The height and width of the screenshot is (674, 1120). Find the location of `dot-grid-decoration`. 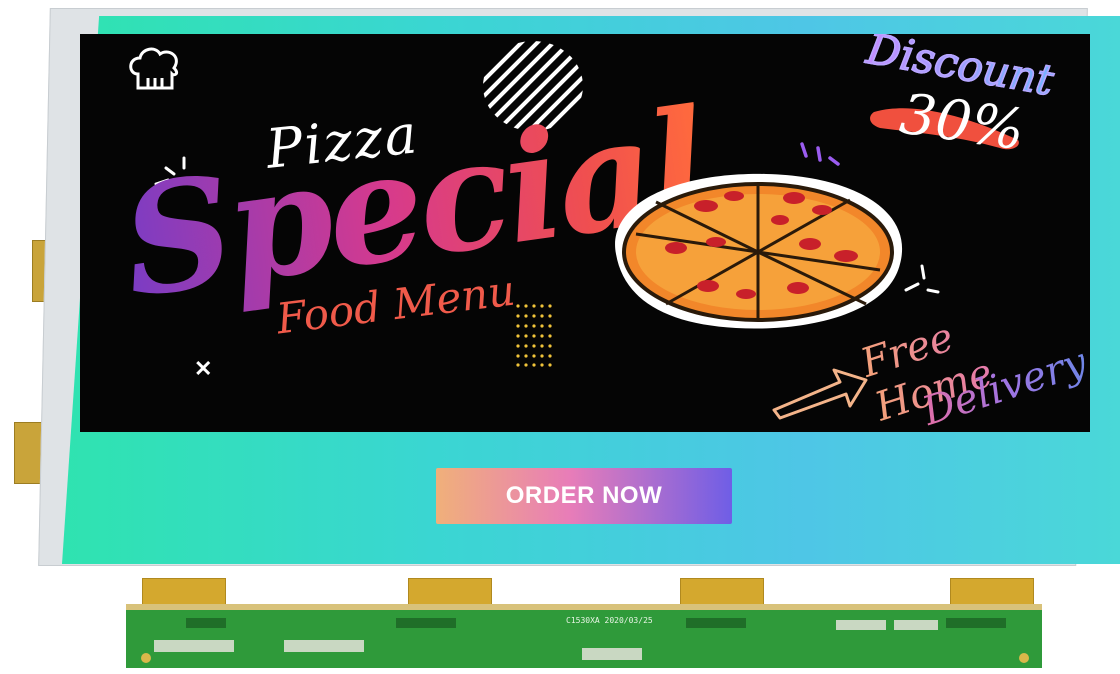

dot-grid-decoration is located at coordinates (534, 335).